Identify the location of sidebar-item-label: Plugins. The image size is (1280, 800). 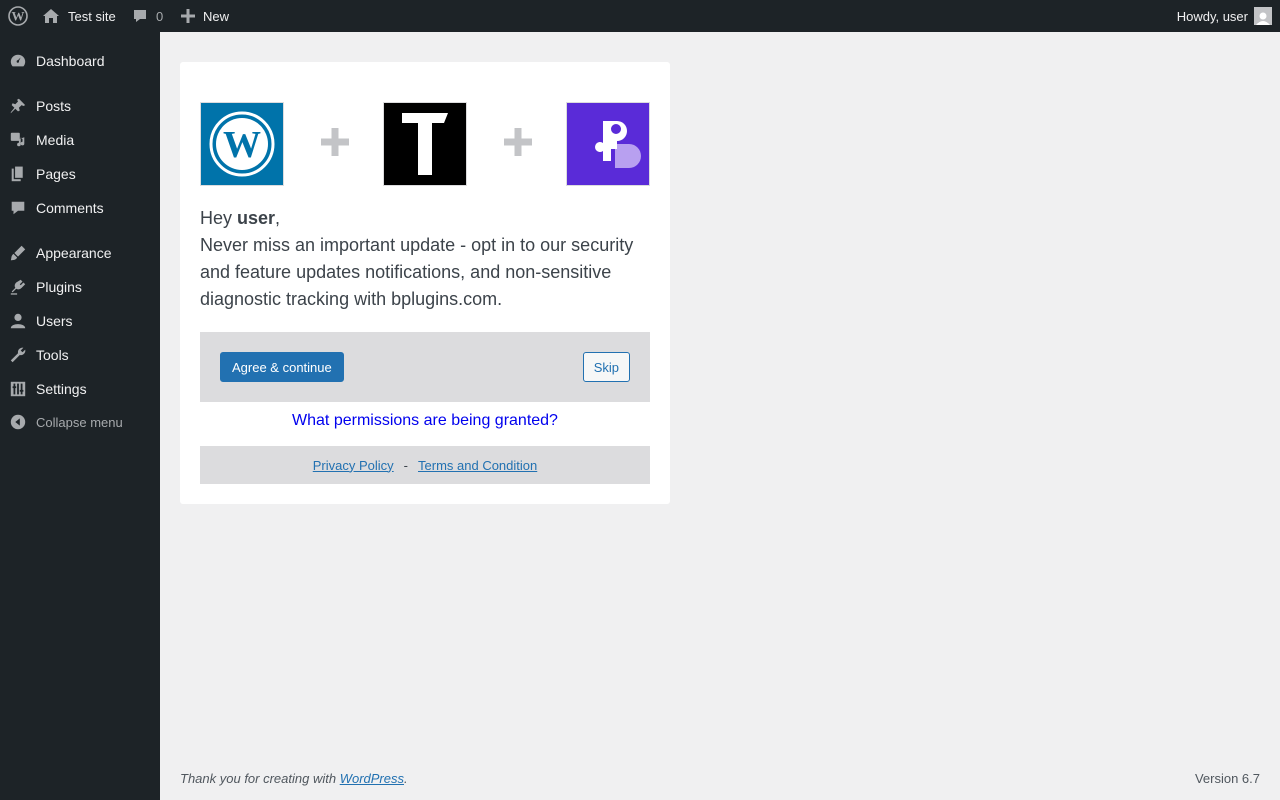
(59, 287).